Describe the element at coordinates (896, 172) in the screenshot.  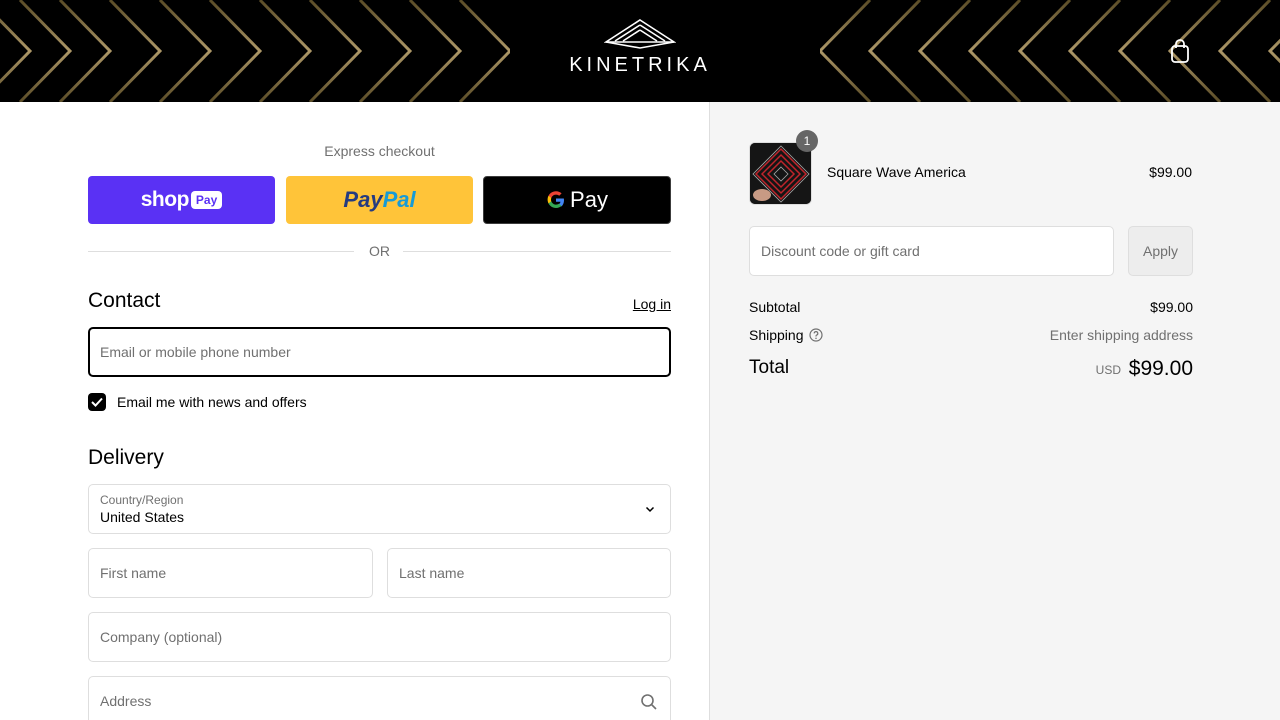
I see `product-name: Square Wave America` at that location.